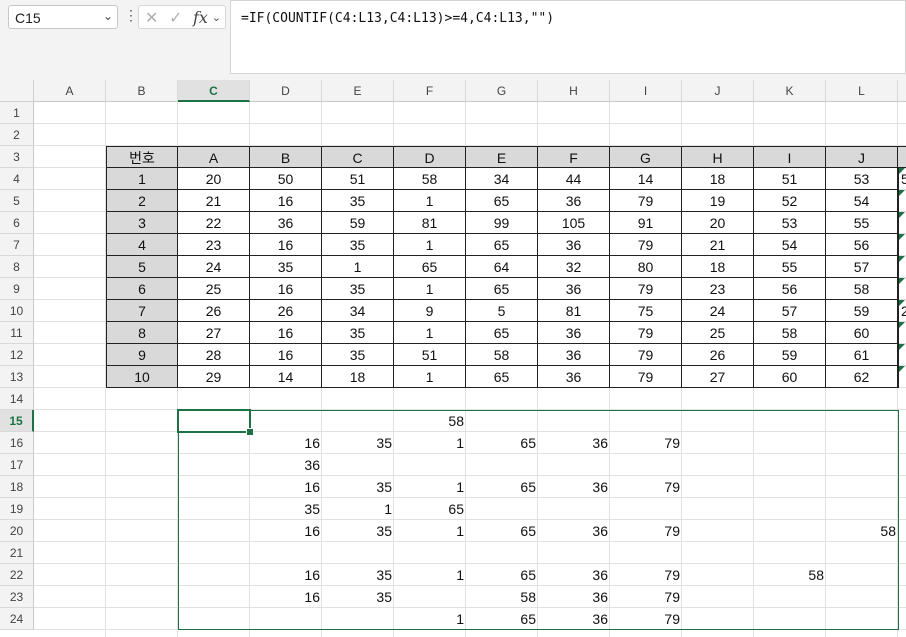 The height and width of the screenshot is (637, 906). What do you see at coordinates (646, 223) in the screenshot?
I see `table-cell: 91` at bounding box center [646, 223].